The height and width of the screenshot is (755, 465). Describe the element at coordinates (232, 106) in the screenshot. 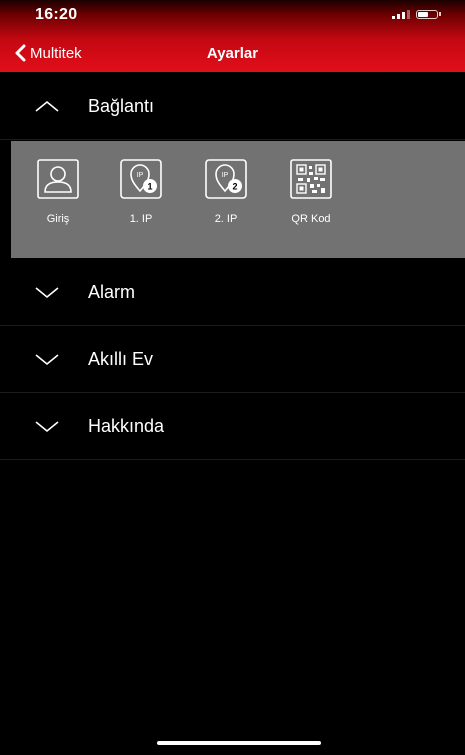

I see `section-baglanti: Bağlantı` at that location.